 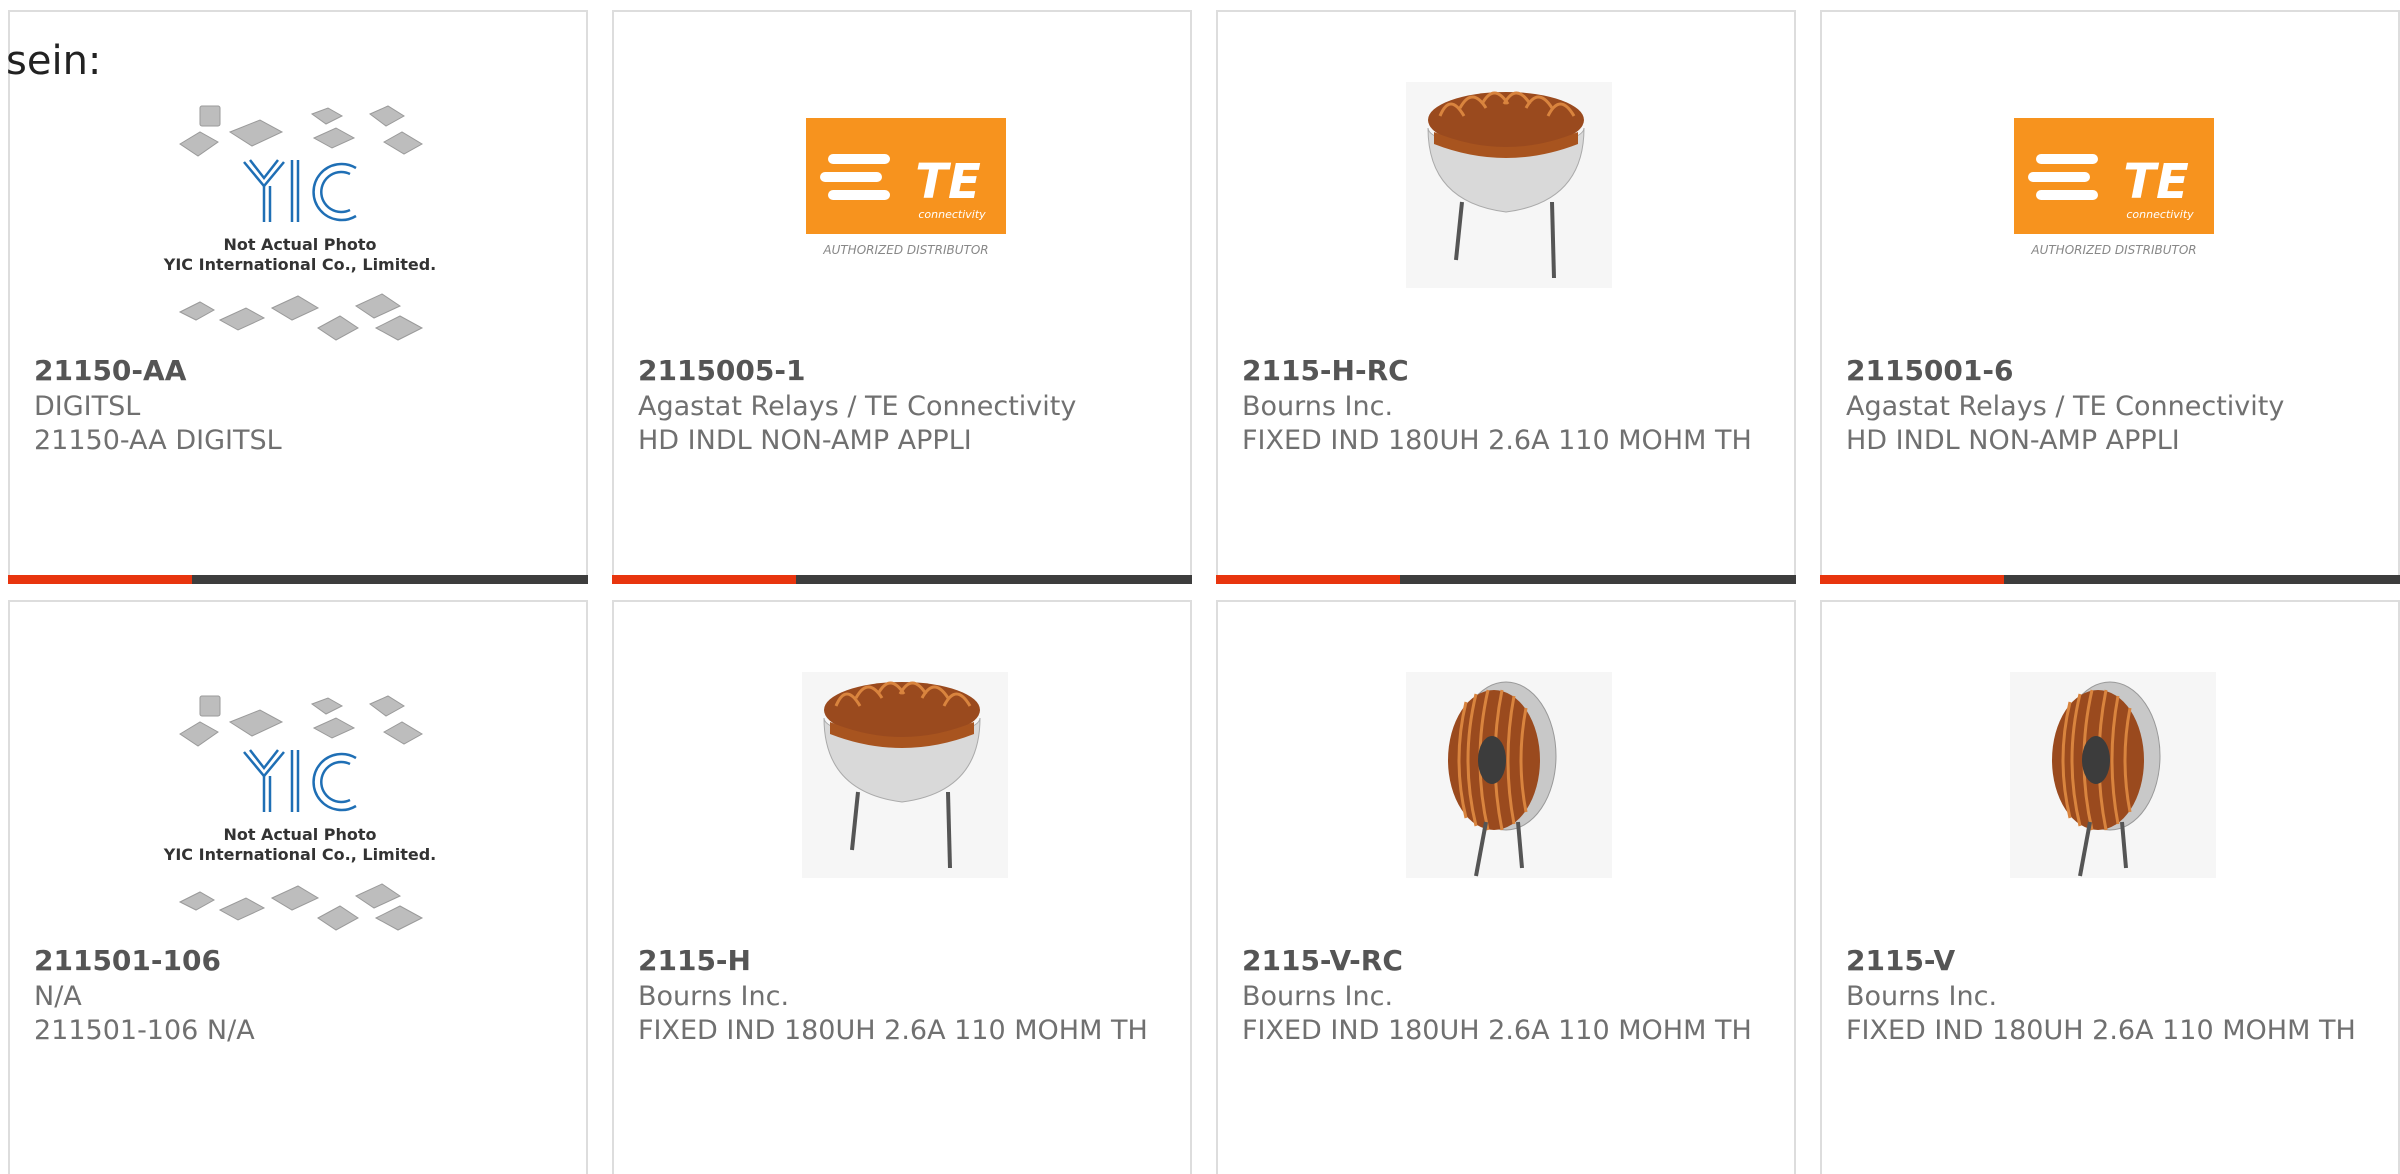 I want to click on manufacturer: N/A, so click(x=58, y=996).